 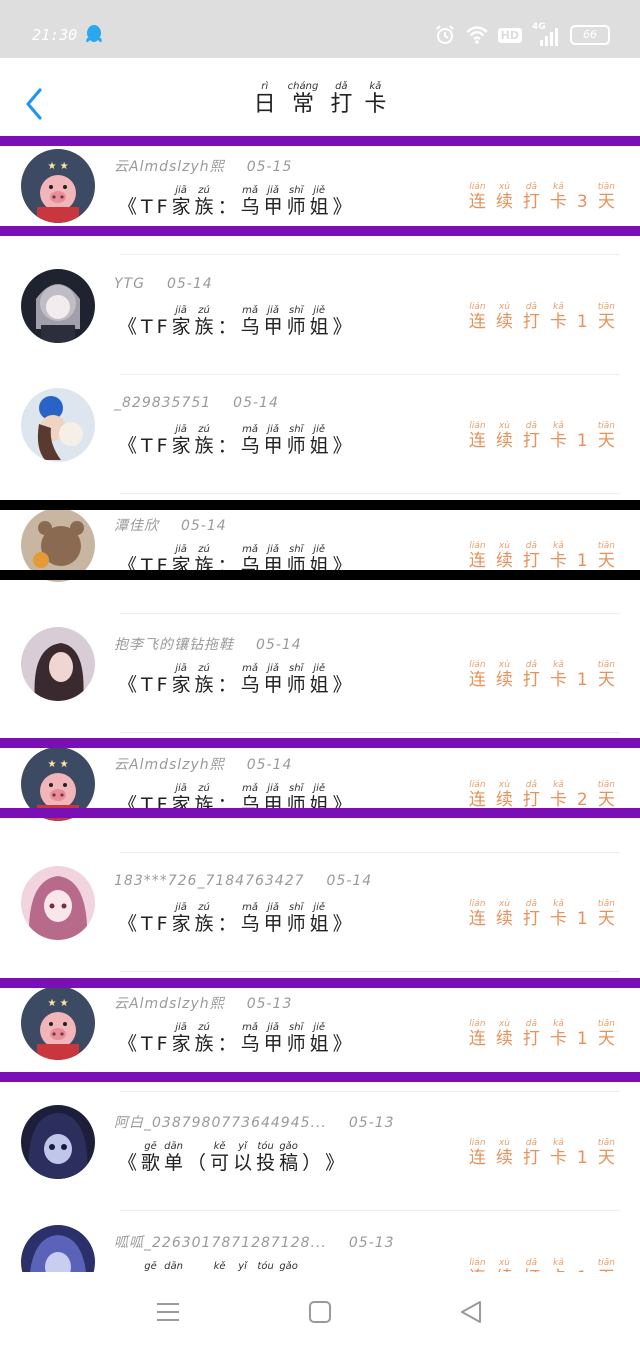 What do you see at coordinates (129, 284) in the screenshot?
I see `username: YTG` at bounding box center [129, 284].